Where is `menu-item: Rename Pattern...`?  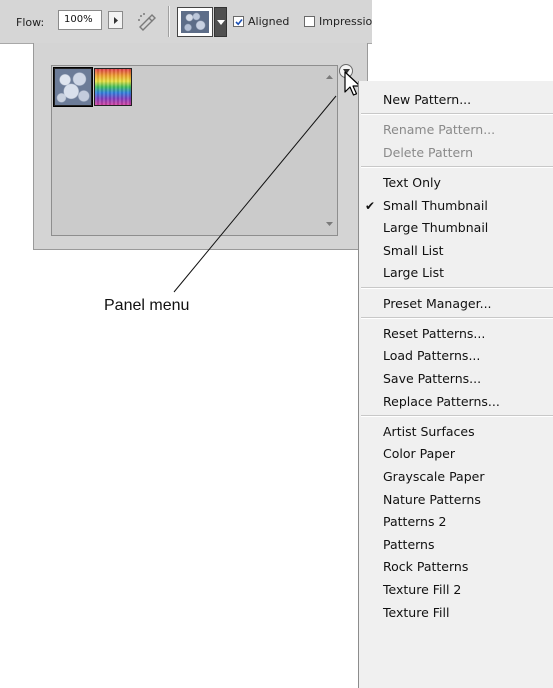 menu-item: Rename Pattern... is located at coordinates (456, 130).